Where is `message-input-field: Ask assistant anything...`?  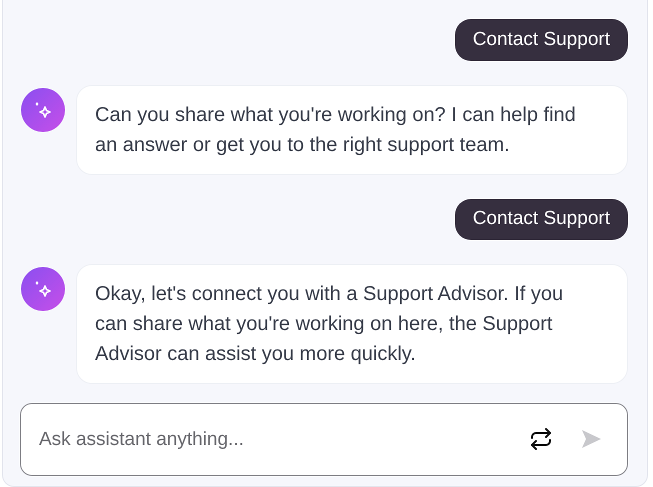
message-input-field: Ask assistant anything... is located at coordinates (324, 439).